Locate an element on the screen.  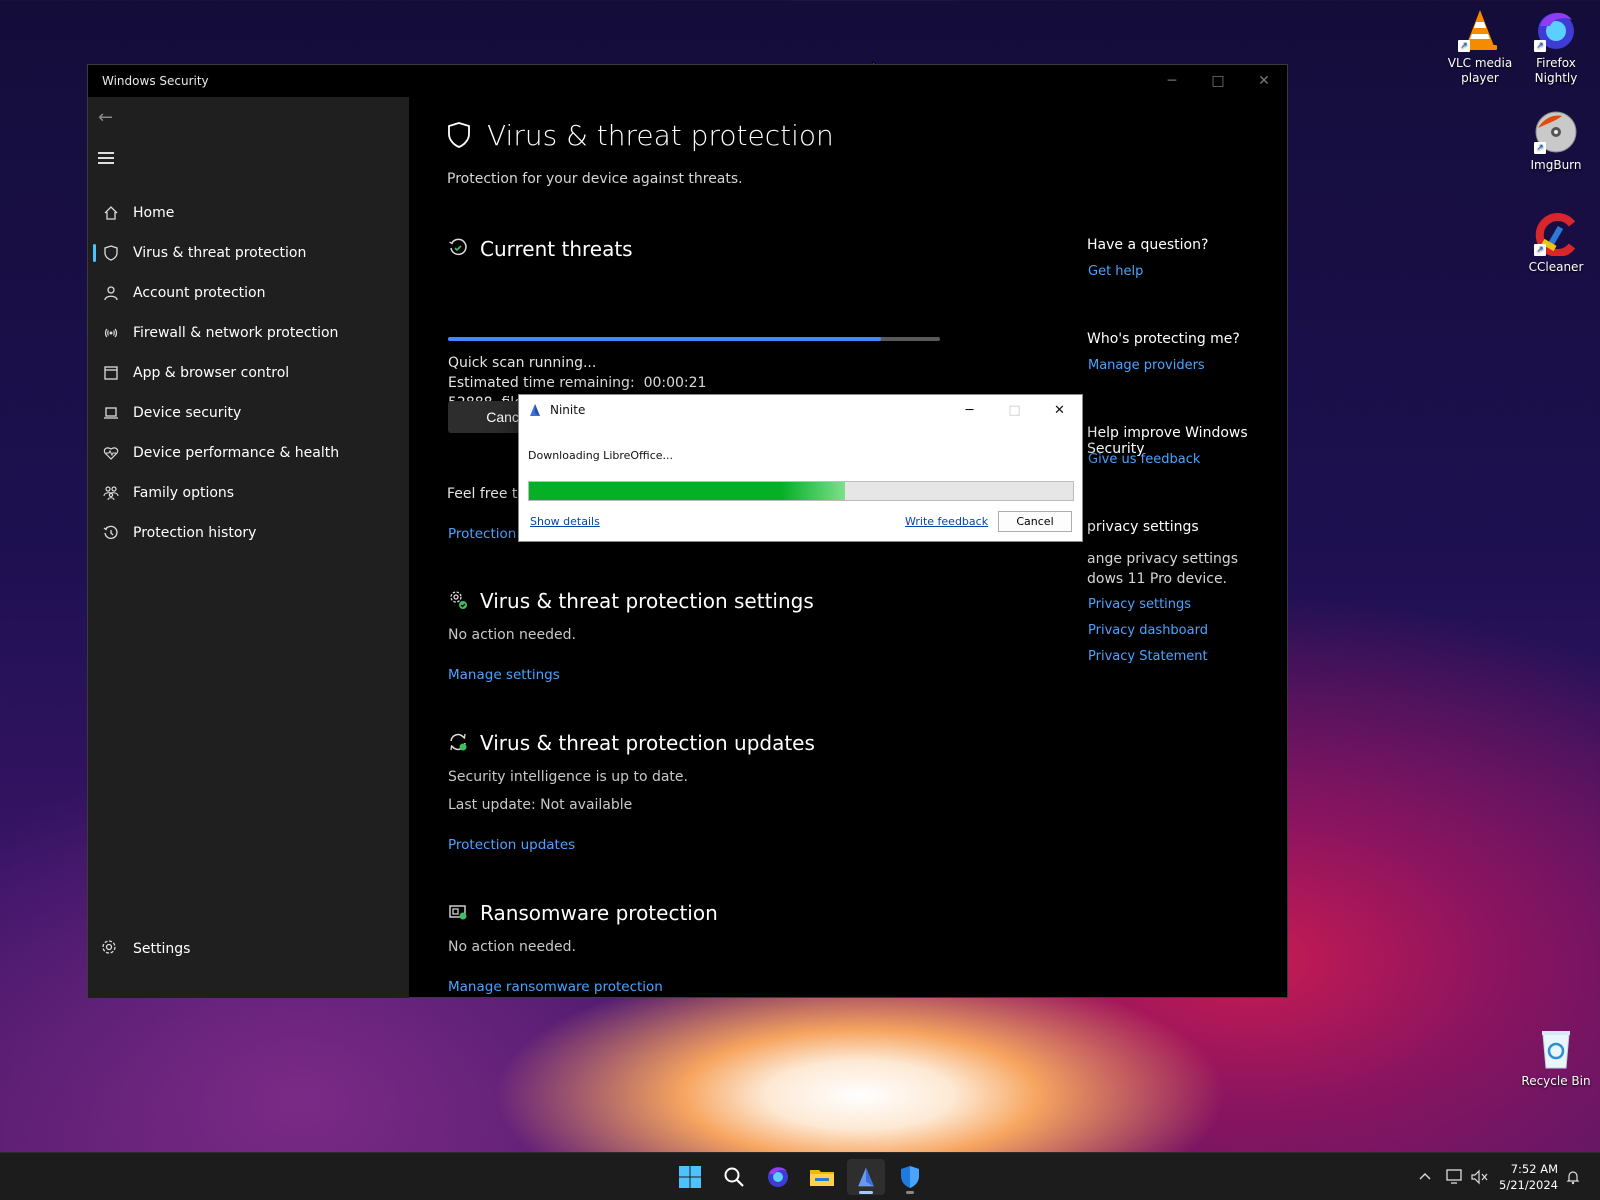
sidebar-item-label: App & browser control is located at coordinates (211, 373).